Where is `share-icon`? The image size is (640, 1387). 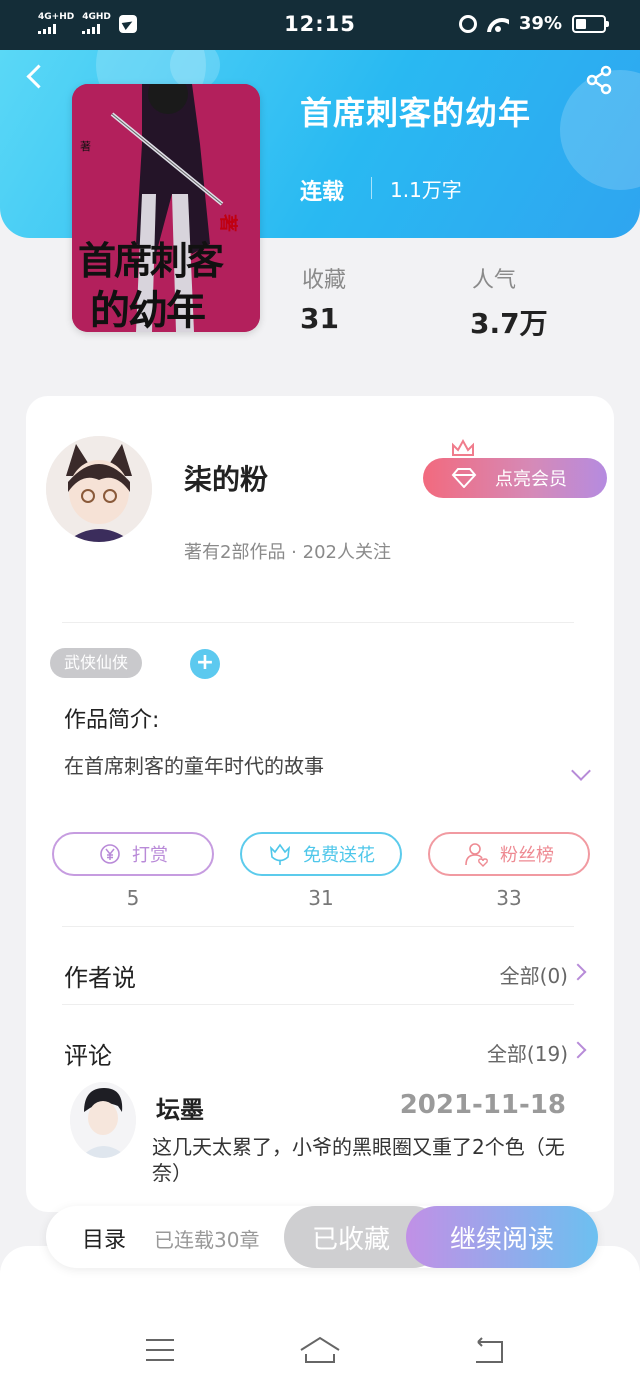
share-icon is located at coordinates (599, 80).